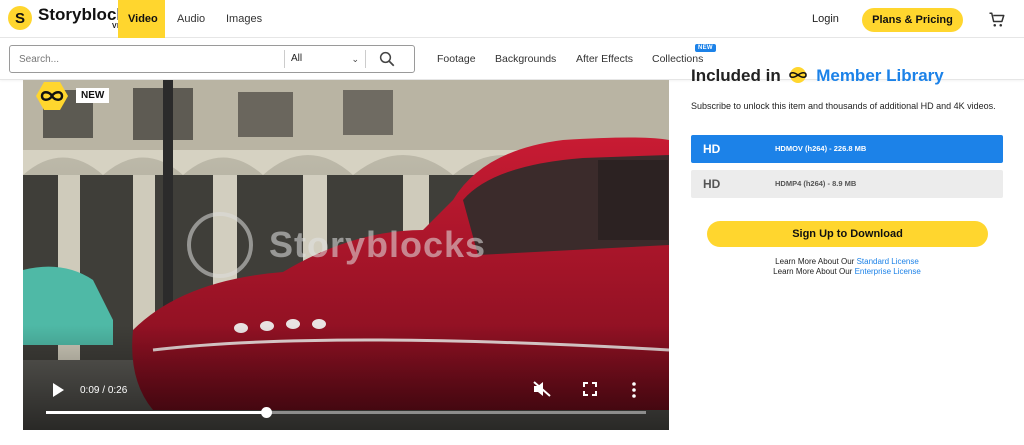  Describe the element at coordinates (71, 18) in the screenshot. I see `storyblocks-logo: S Storyblocks VIDEO` at that location.